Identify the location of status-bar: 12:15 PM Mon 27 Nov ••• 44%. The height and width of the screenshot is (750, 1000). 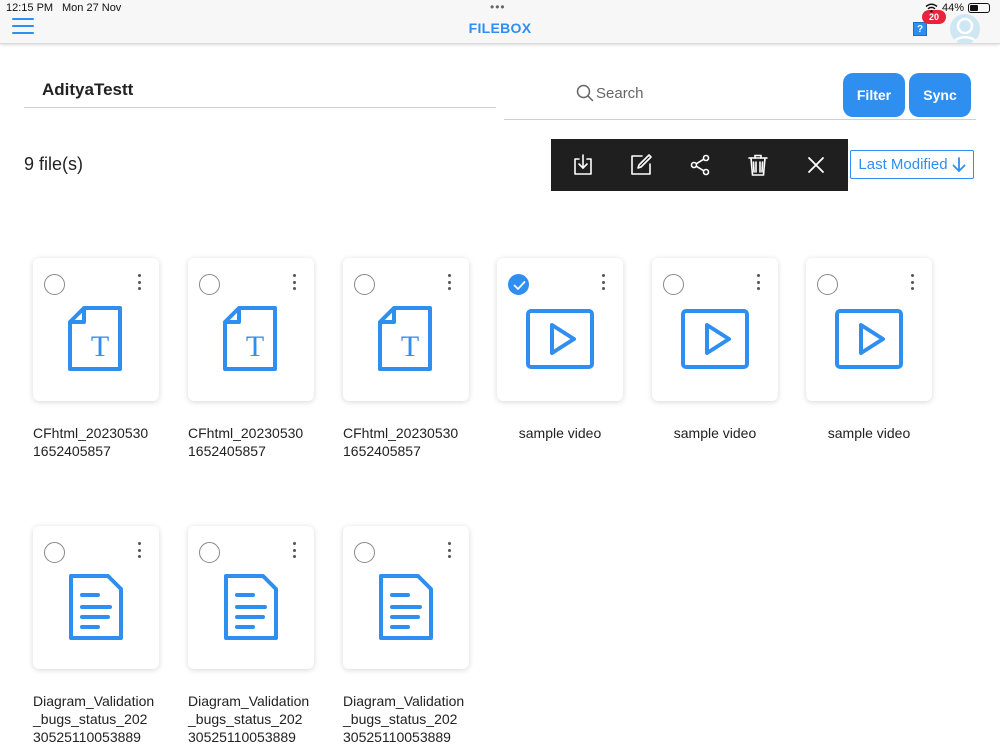
(500, 9).